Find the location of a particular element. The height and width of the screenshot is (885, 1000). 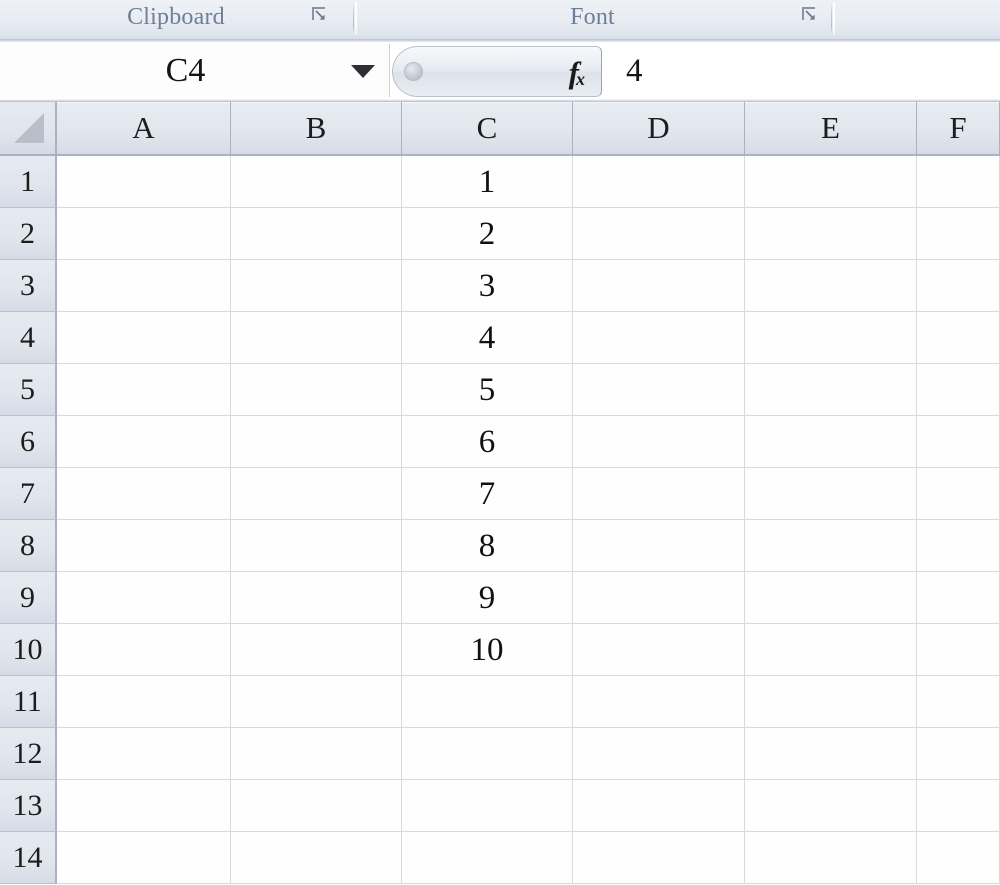

row-header-2: 2 is located at coordinates (28, 234).